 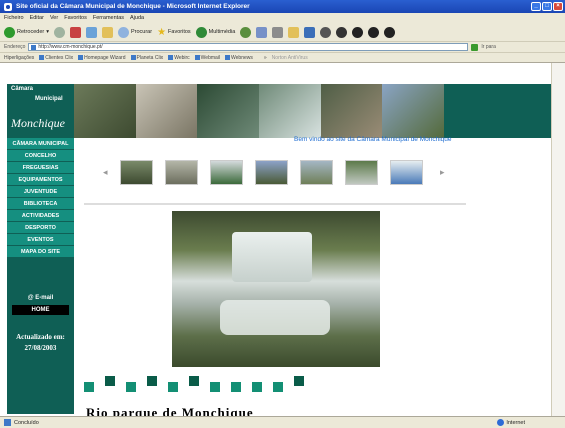 What do you see at coordinates (102, 58) in the screenshot?
I see `link-homepage-wizard: Homepage Wizard` at bounding box center [102, 58].